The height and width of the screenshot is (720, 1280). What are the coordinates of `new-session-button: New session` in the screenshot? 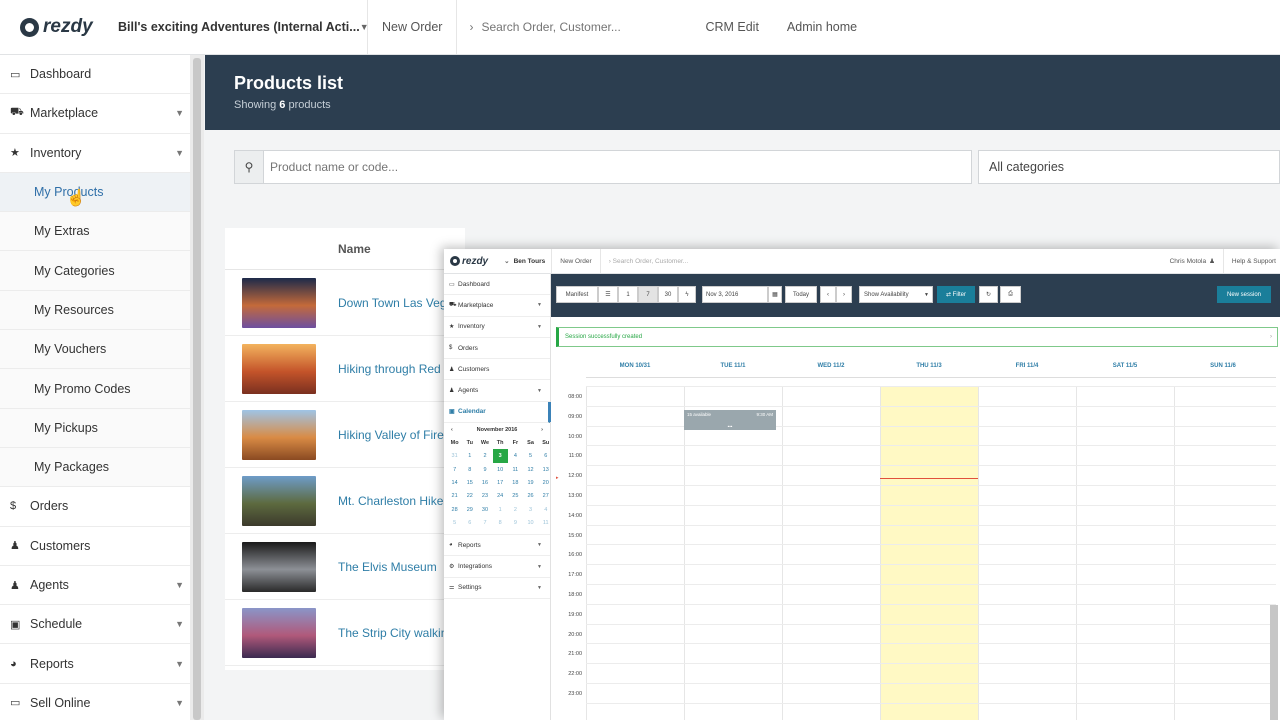 It's located at (1244, 294).